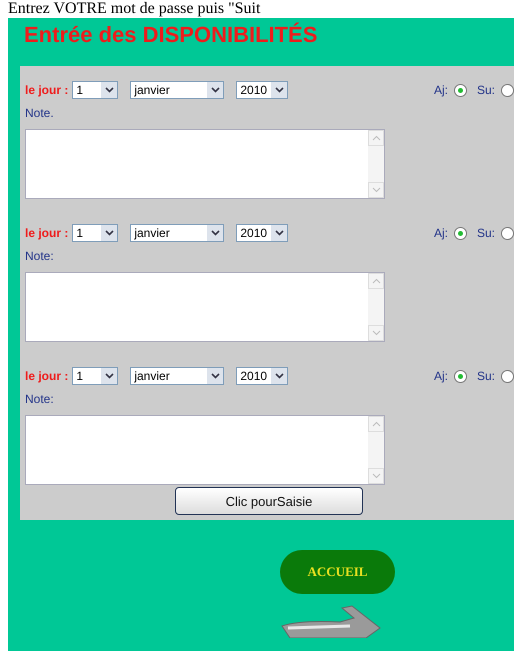  What do you see at coordinates (170, 35) in the screenshot?
I see `form-title: Entrée des DISPONIBILITÉS` at bounding box center [170, 35].